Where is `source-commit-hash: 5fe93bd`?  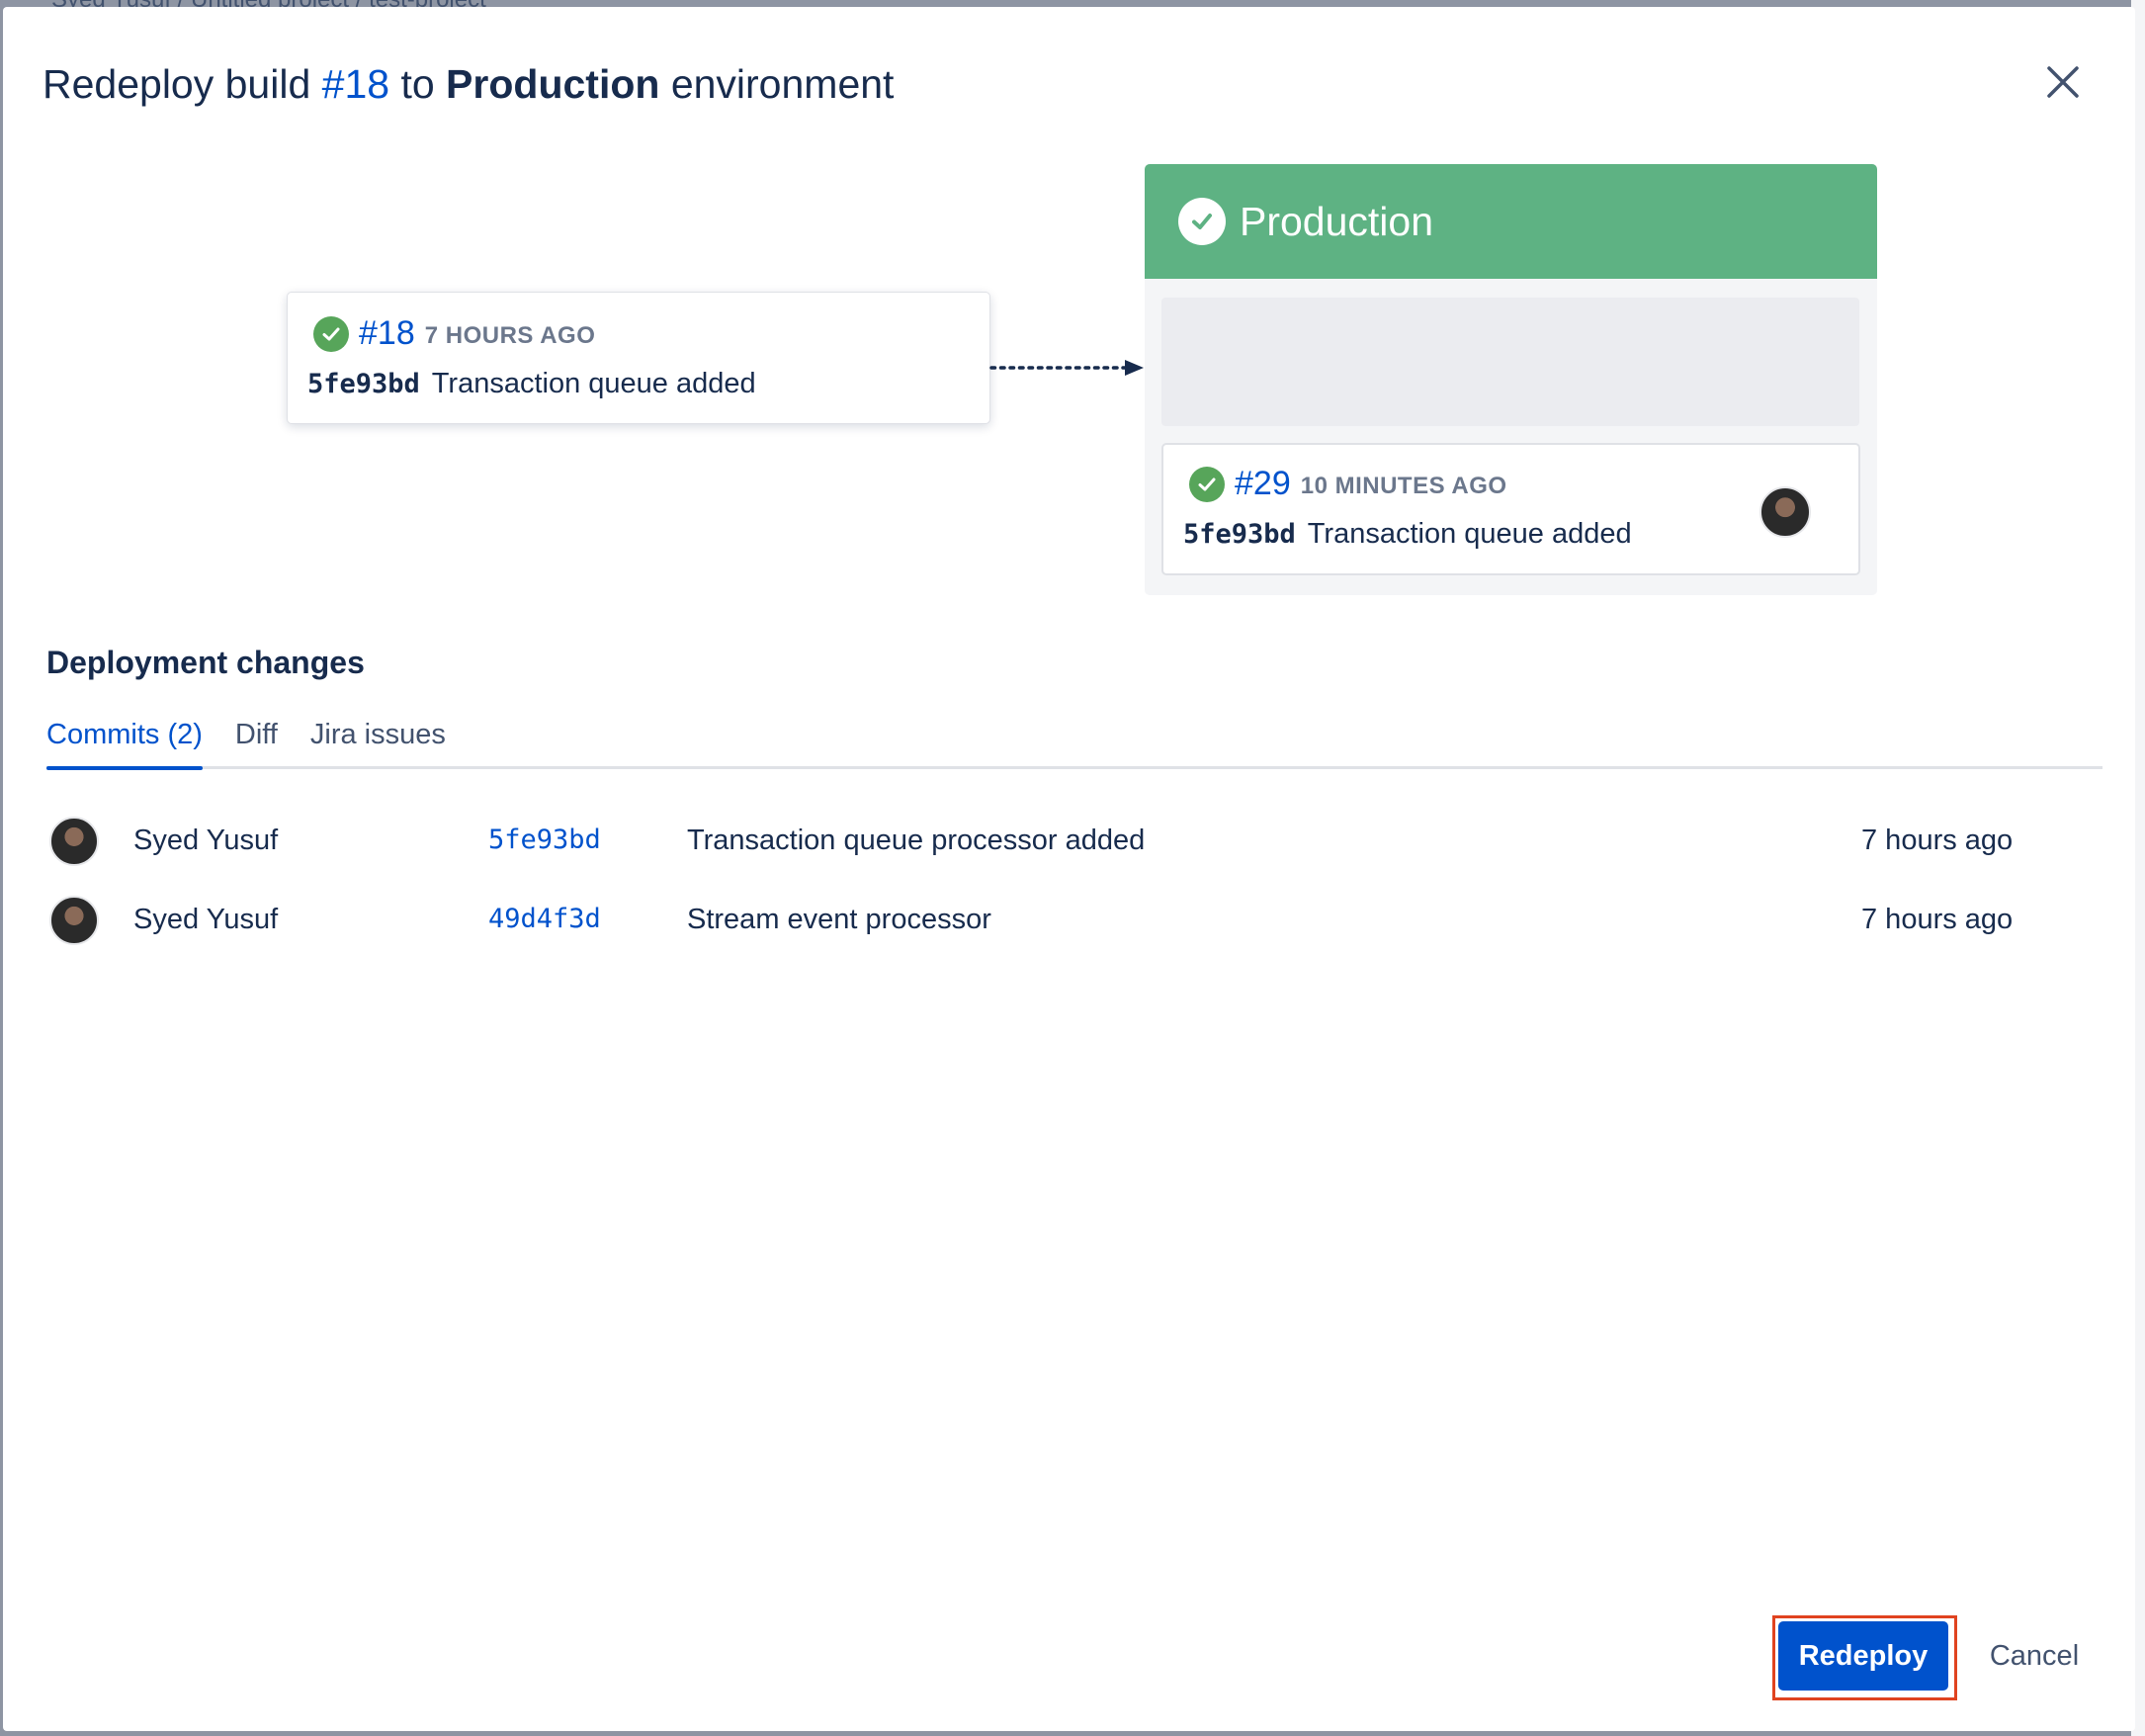
source-commit-hash: 5fe93bd is located at coordinates (363, 384).